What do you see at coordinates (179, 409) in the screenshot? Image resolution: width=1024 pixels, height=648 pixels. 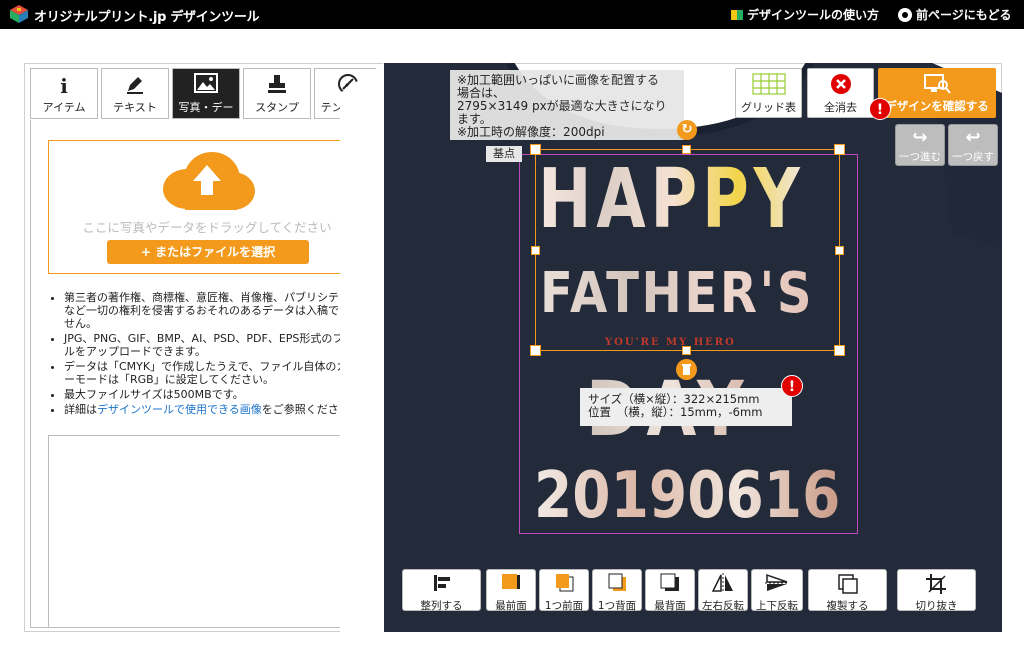 I see `usable-images-link: デザインツールで使用できる画像` at bounding box center [179, 409].